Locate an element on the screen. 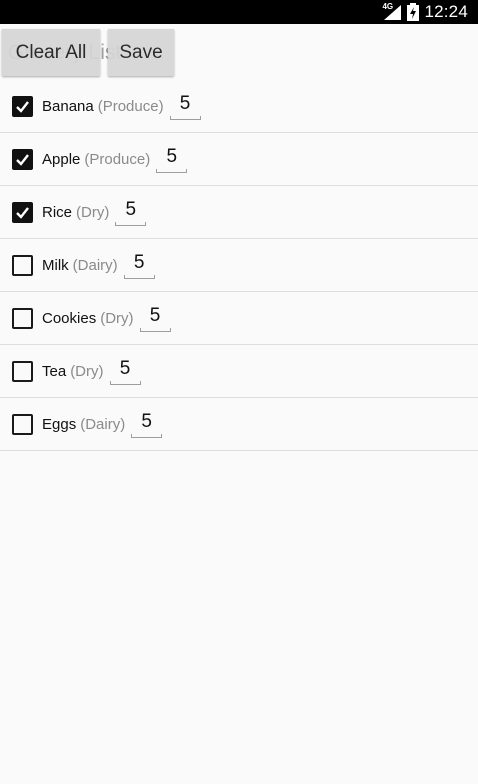  item-name: Tea is located at coordinates (54, 371).